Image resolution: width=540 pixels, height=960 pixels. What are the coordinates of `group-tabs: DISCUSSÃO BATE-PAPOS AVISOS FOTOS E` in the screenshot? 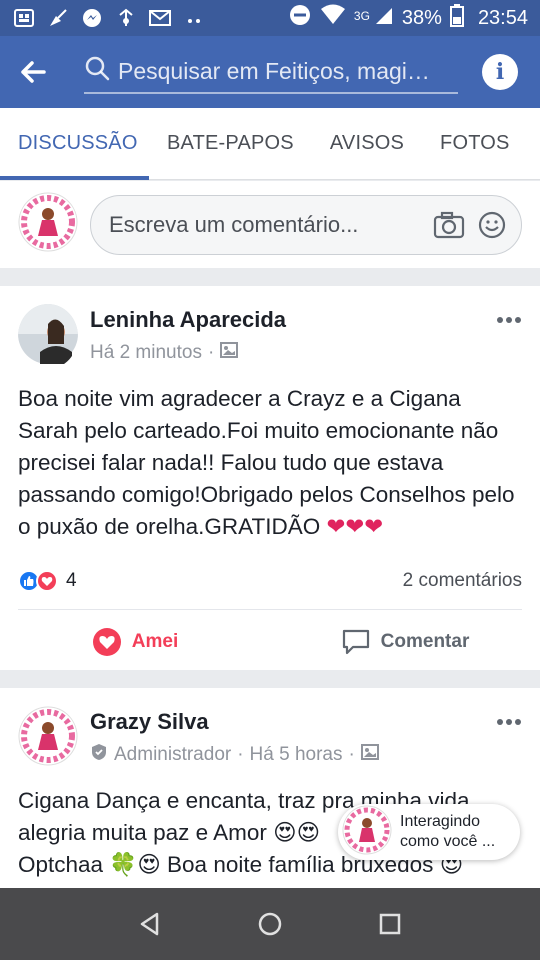 It's located at (270, 144).